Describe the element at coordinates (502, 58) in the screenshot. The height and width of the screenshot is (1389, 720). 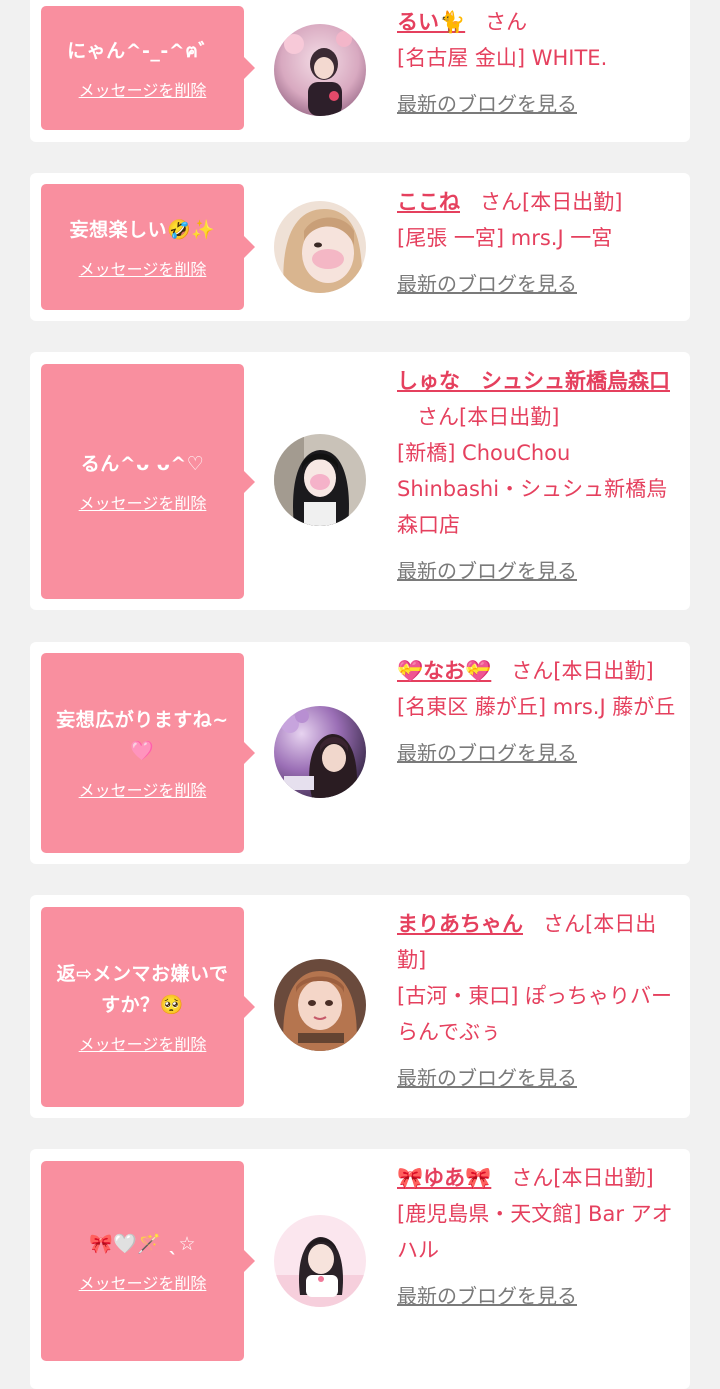
I see `shop-name: [名古屋 金山] WHITE.` at that location.